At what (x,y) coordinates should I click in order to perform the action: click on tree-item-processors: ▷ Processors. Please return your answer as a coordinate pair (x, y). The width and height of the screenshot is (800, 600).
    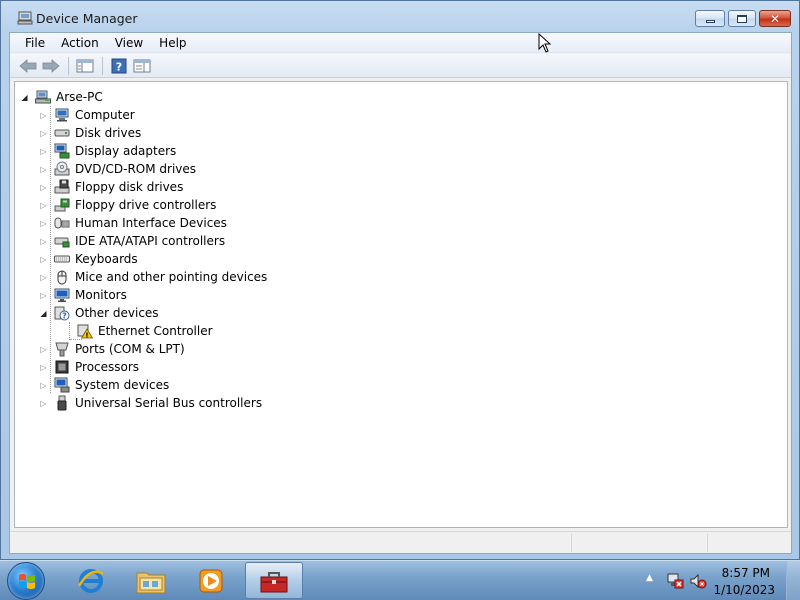
    Looking at the image, I should click on (89, 367).